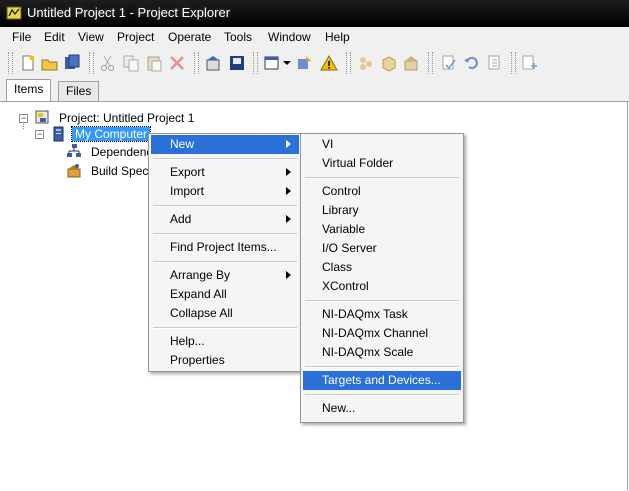  I want to click on submenu-item-vi: VI, so click(382, 144).